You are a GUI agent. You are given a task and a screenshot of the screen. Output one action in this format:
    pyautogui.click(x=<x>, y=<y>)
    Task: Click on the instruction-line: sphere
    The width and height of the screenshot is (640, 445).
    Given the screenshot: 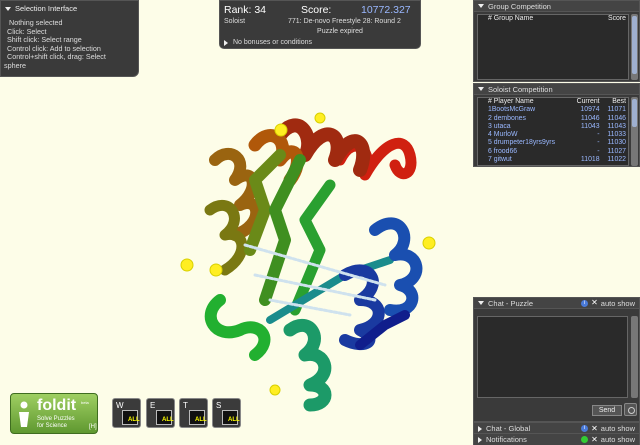 What is the action you would take?
    pyautogui.click(x=15, y=65)
    